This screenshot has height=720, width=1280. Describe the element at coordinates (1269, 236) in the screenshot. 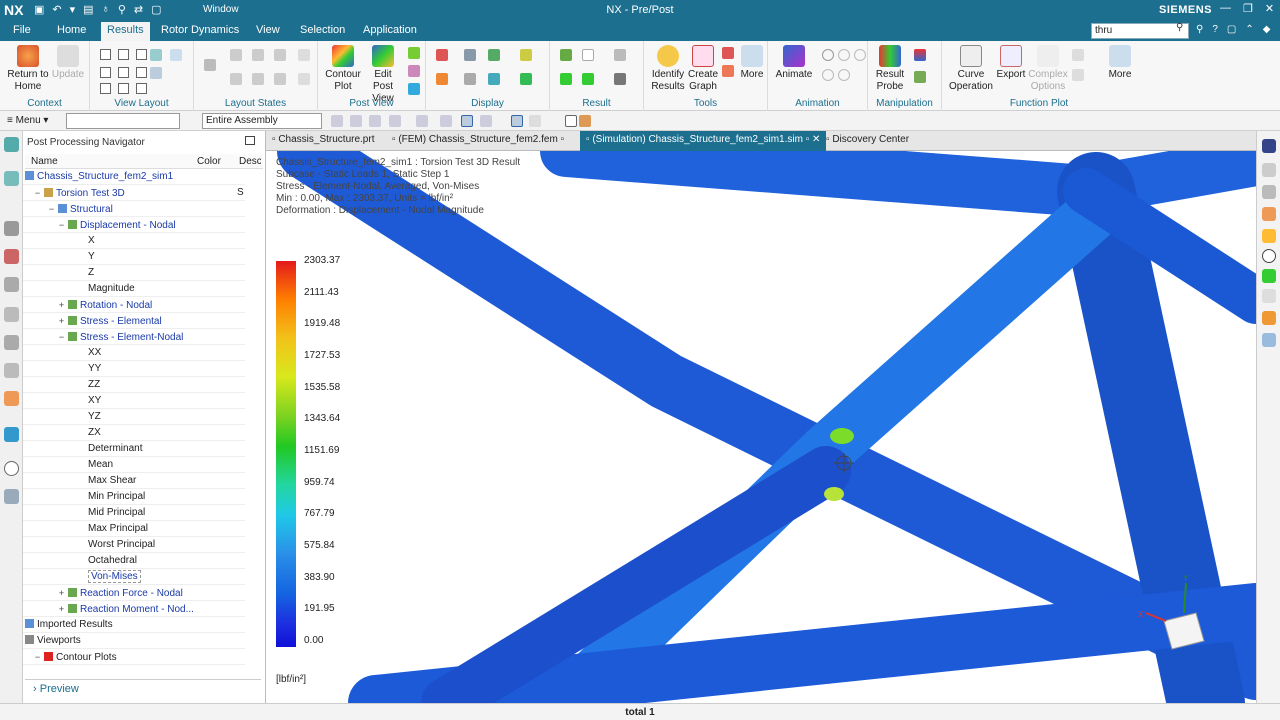

I see `right-tool-5-icon` at that location.